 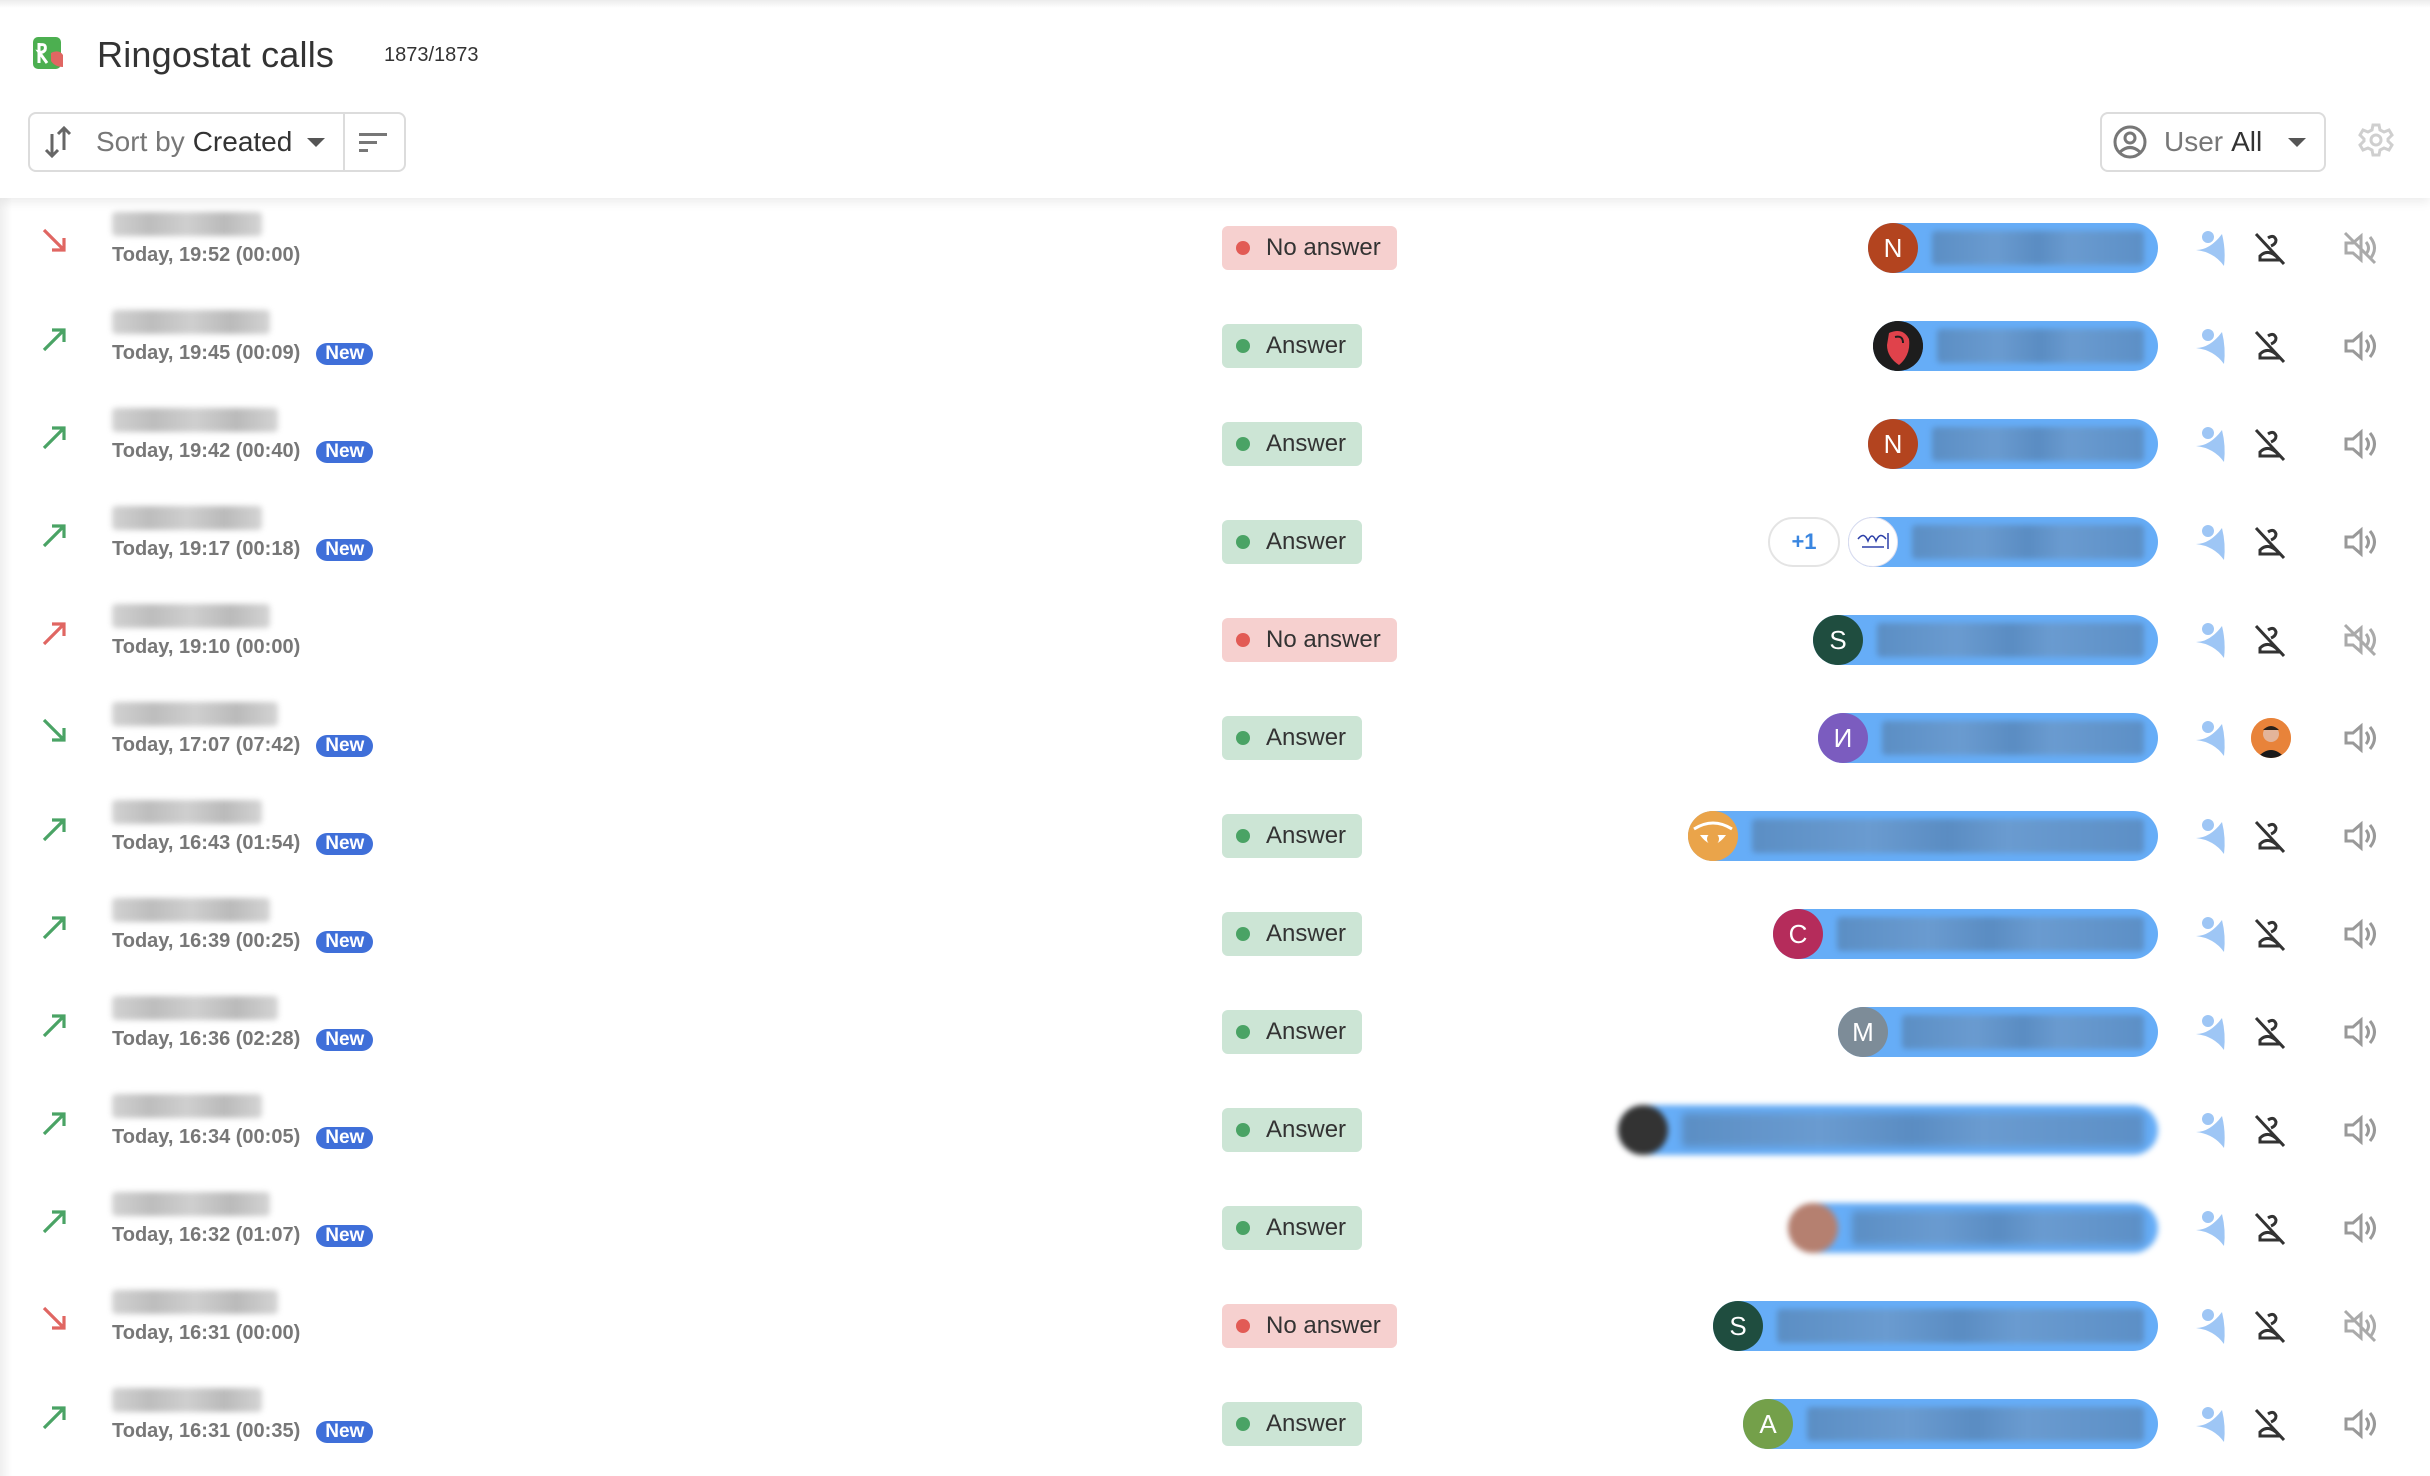 What do you see at coordinates (1292, 1130) in the screenshot?
I see `status-badge: Answer` at bounding box center [1292, 1130].